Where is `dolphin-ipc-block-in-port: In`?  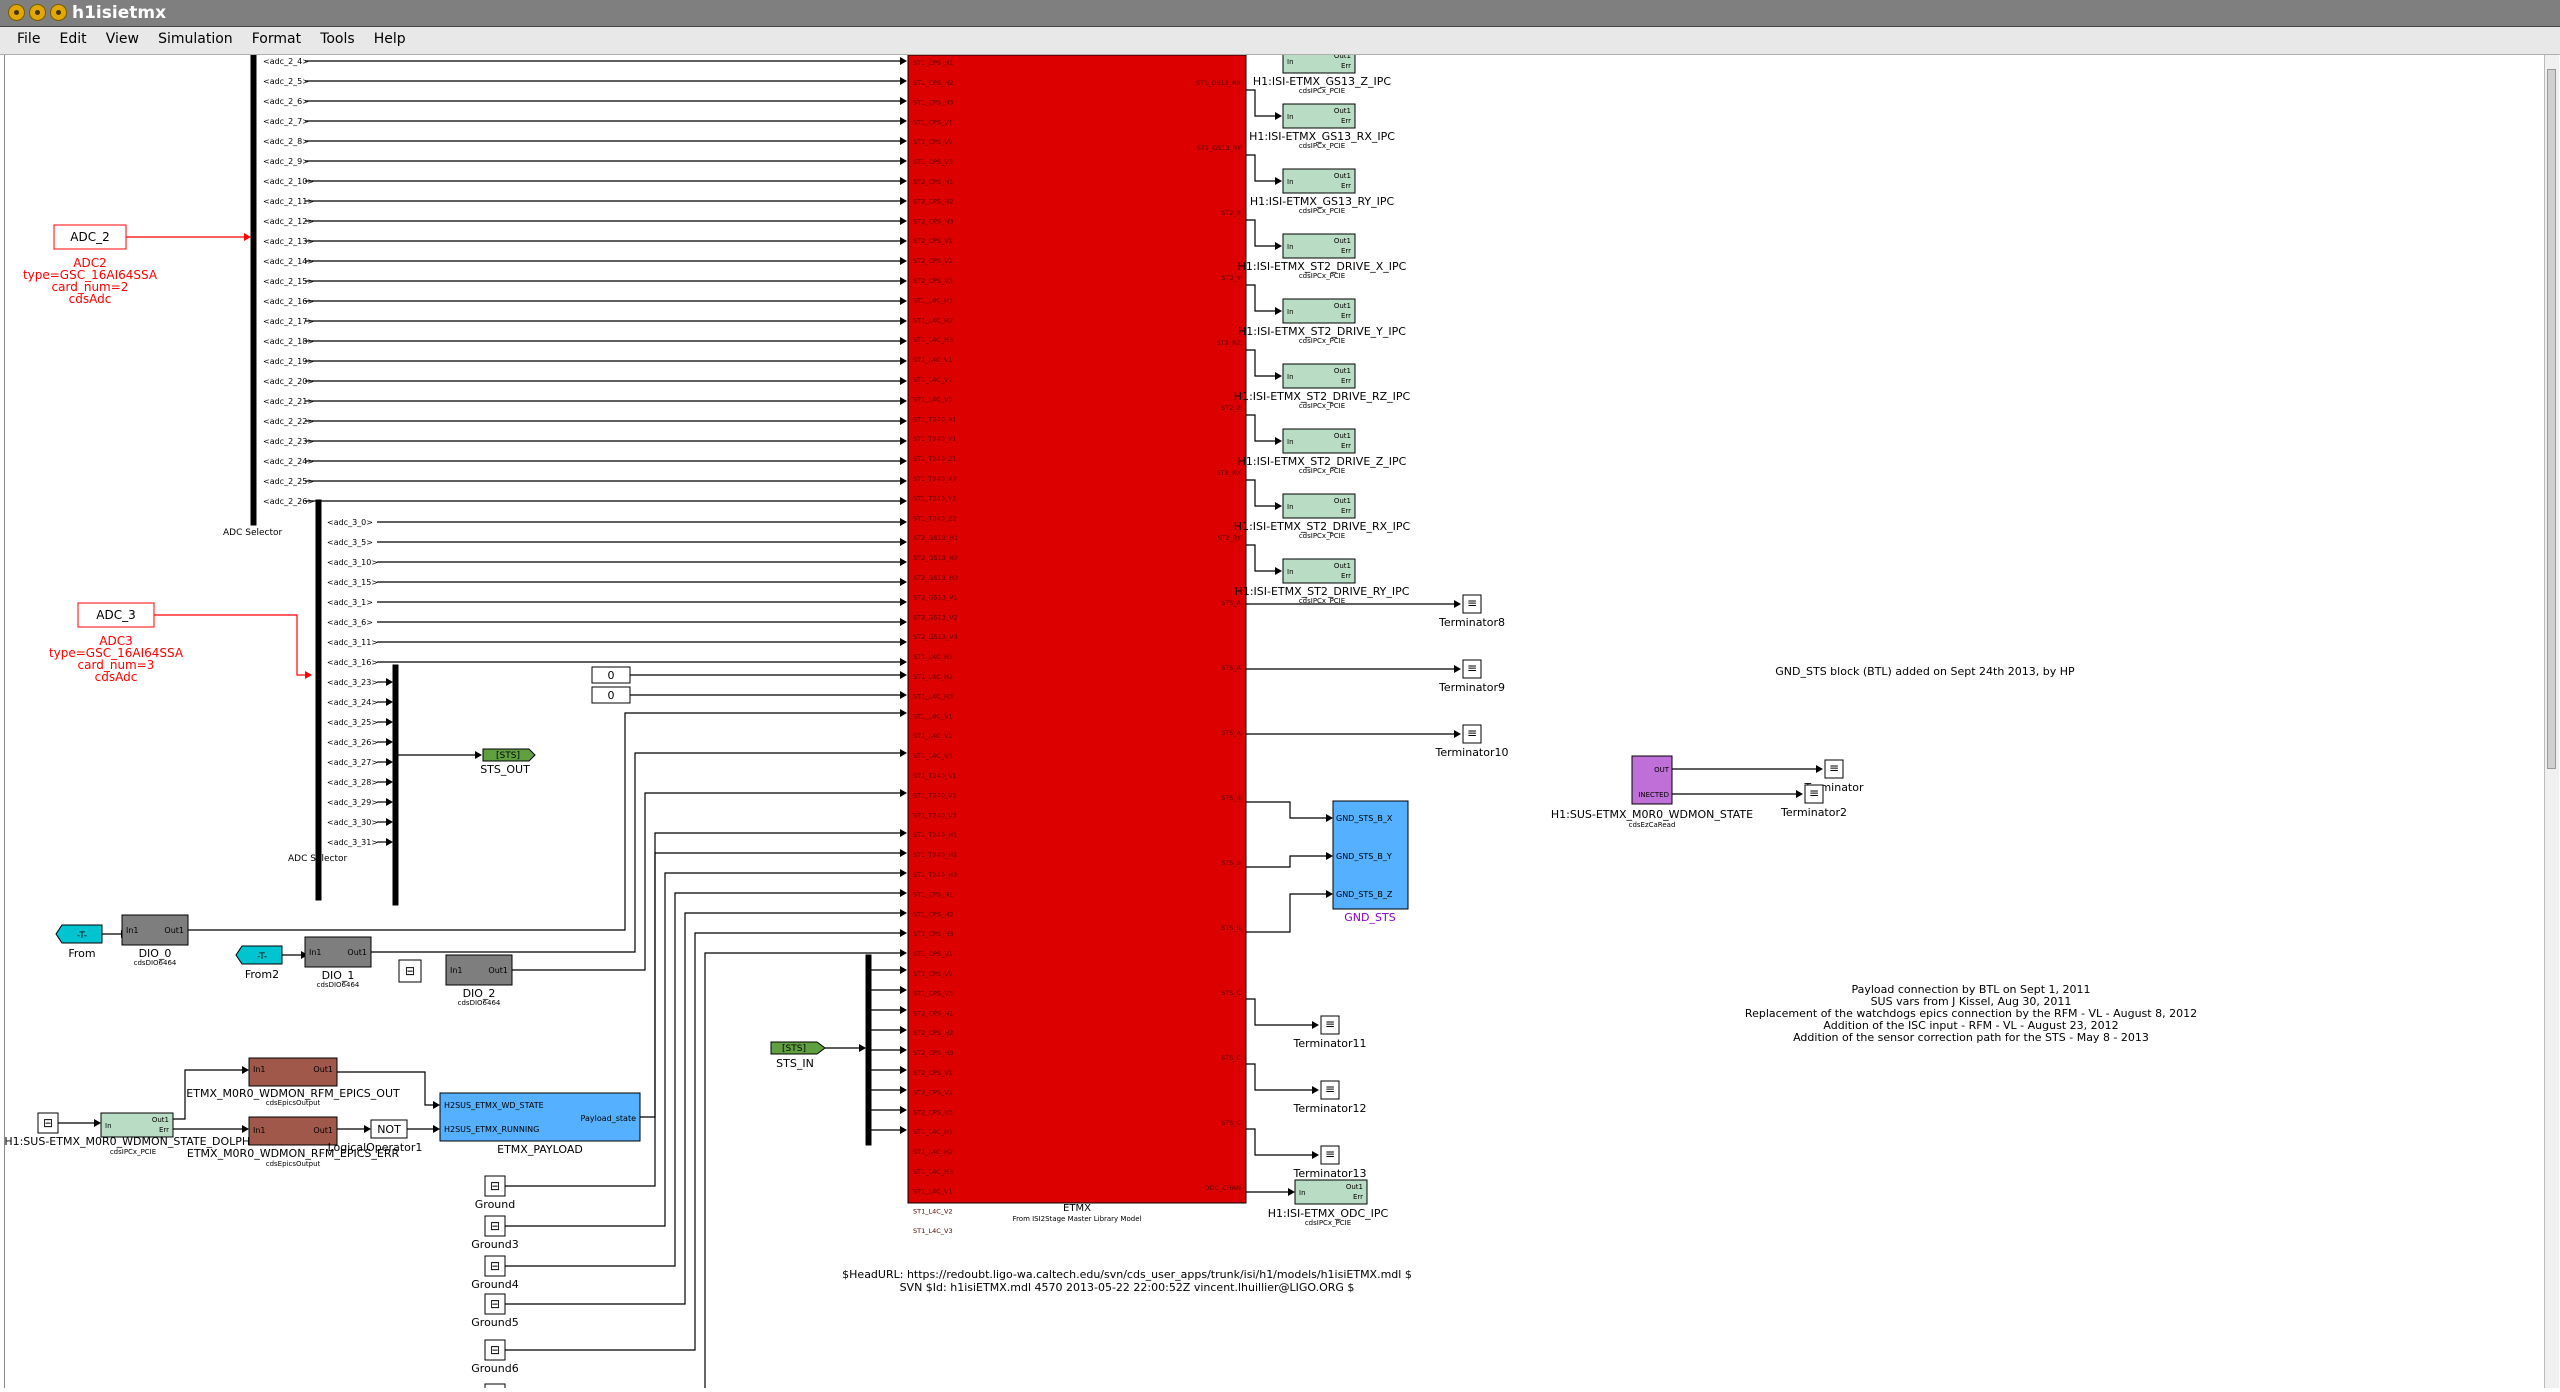 dolphin-ipc-block-in-port: In is located at coordinates (108, 1126).